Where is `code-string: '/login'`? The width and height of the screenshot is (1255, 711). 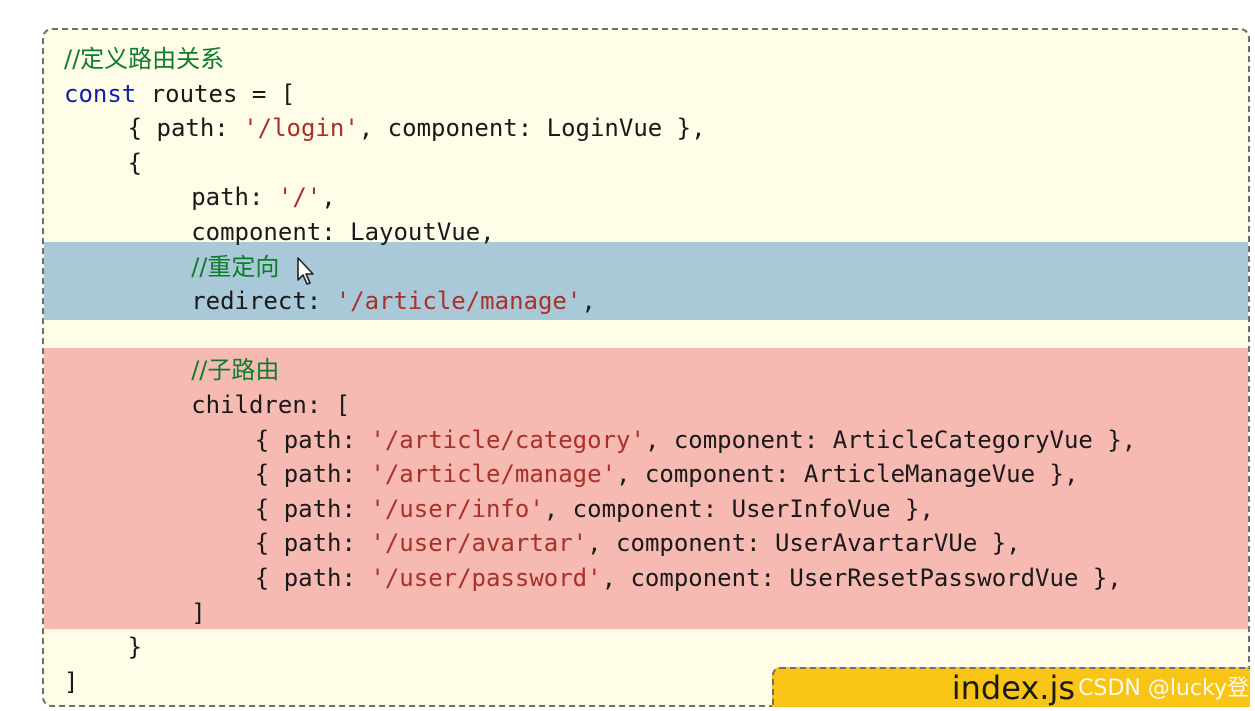 code-string: '/login' is located at coordinates (301, 128).